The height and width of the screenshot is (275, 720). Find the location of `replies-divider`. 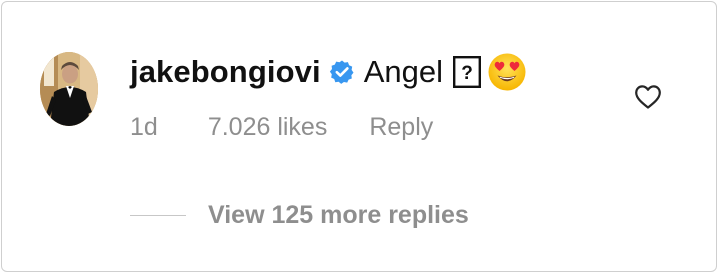

replies-divider is located at coordinates (158, 215).